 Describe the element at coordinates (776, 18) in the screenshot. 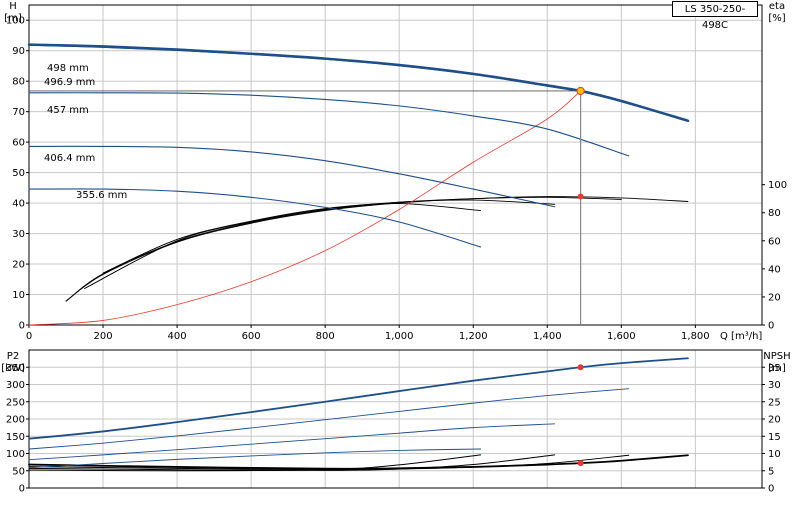

I see `top-right-axis-unit: [%]` at that location.